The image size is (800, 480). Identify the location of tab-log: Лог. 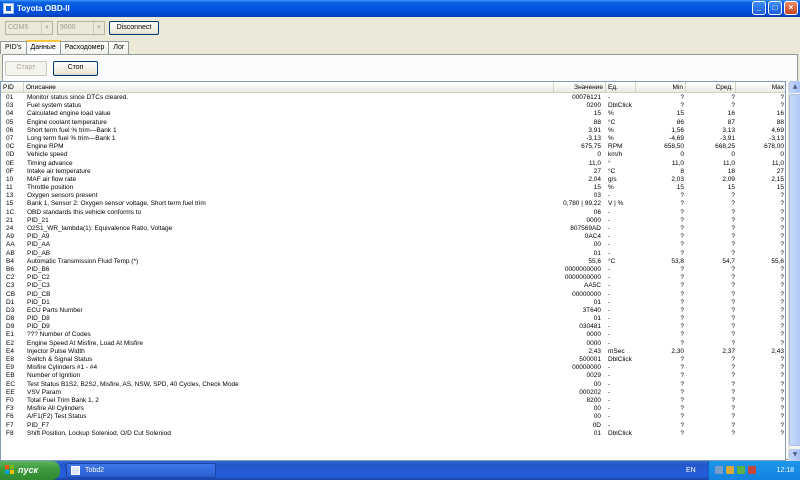
(119, 47).